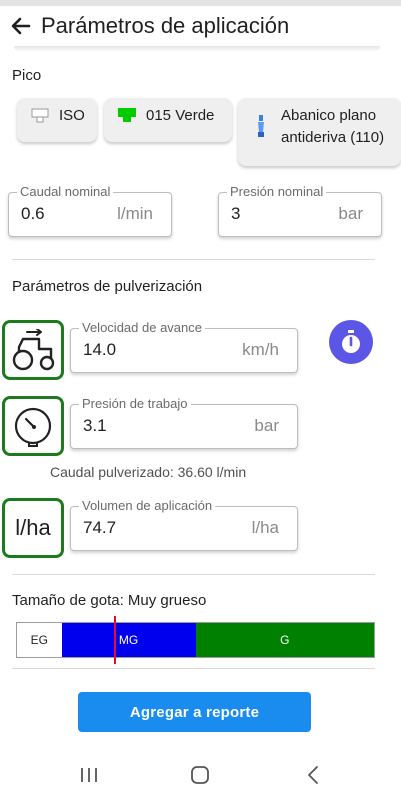 This screenshot has width=401, height=800. Describe the element at coordinates (184, 422) in the screenshot. I see `presion-trabajo-field: Presión de trabajo 3.1 bar` at that location.